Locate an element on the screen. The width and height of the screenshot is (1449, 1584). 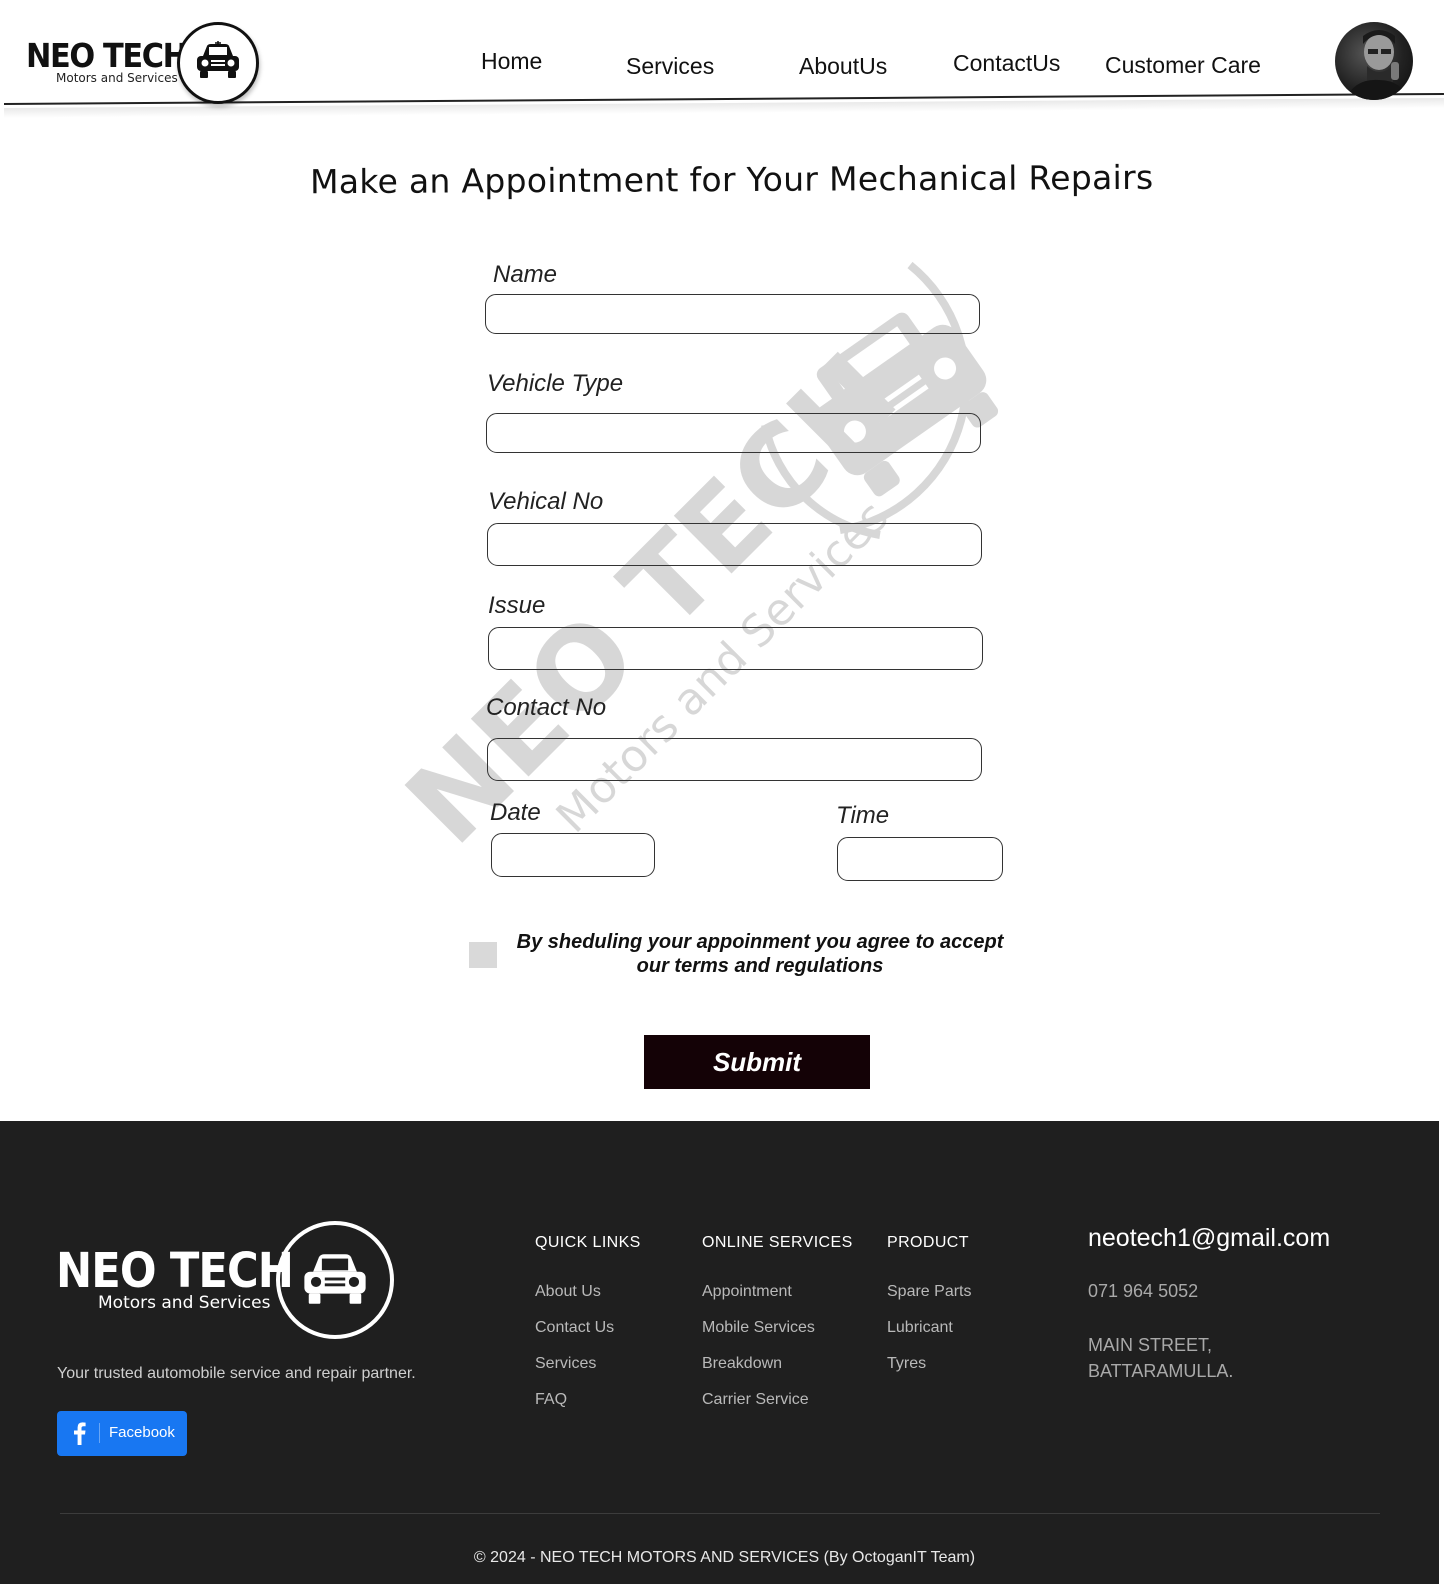
time-label: Time is located at coordinates (863, 815).